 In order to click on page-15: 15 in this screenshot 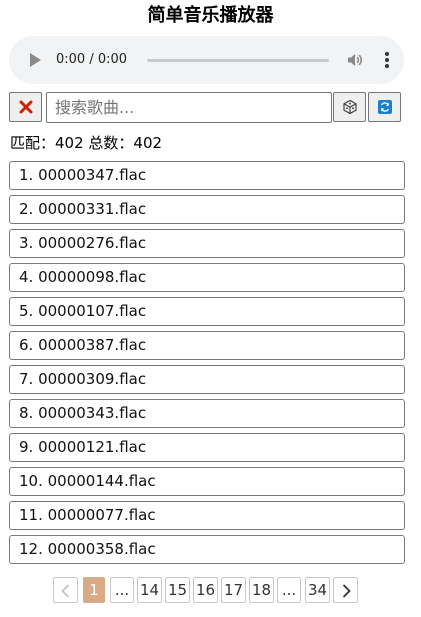, I will do `click(177, 590)`.